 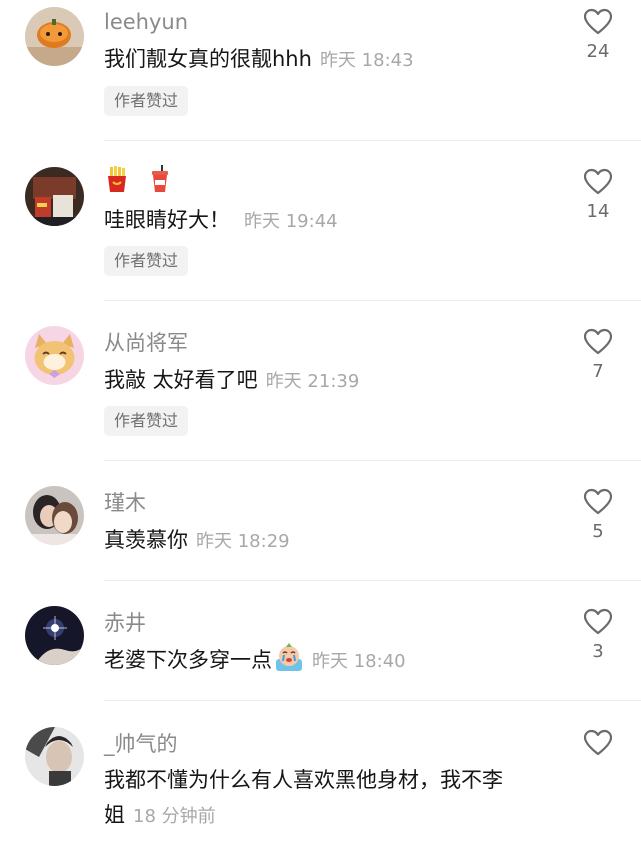 I want to click on comment-time: 昨天 18:40, so click(x=359, y=661).